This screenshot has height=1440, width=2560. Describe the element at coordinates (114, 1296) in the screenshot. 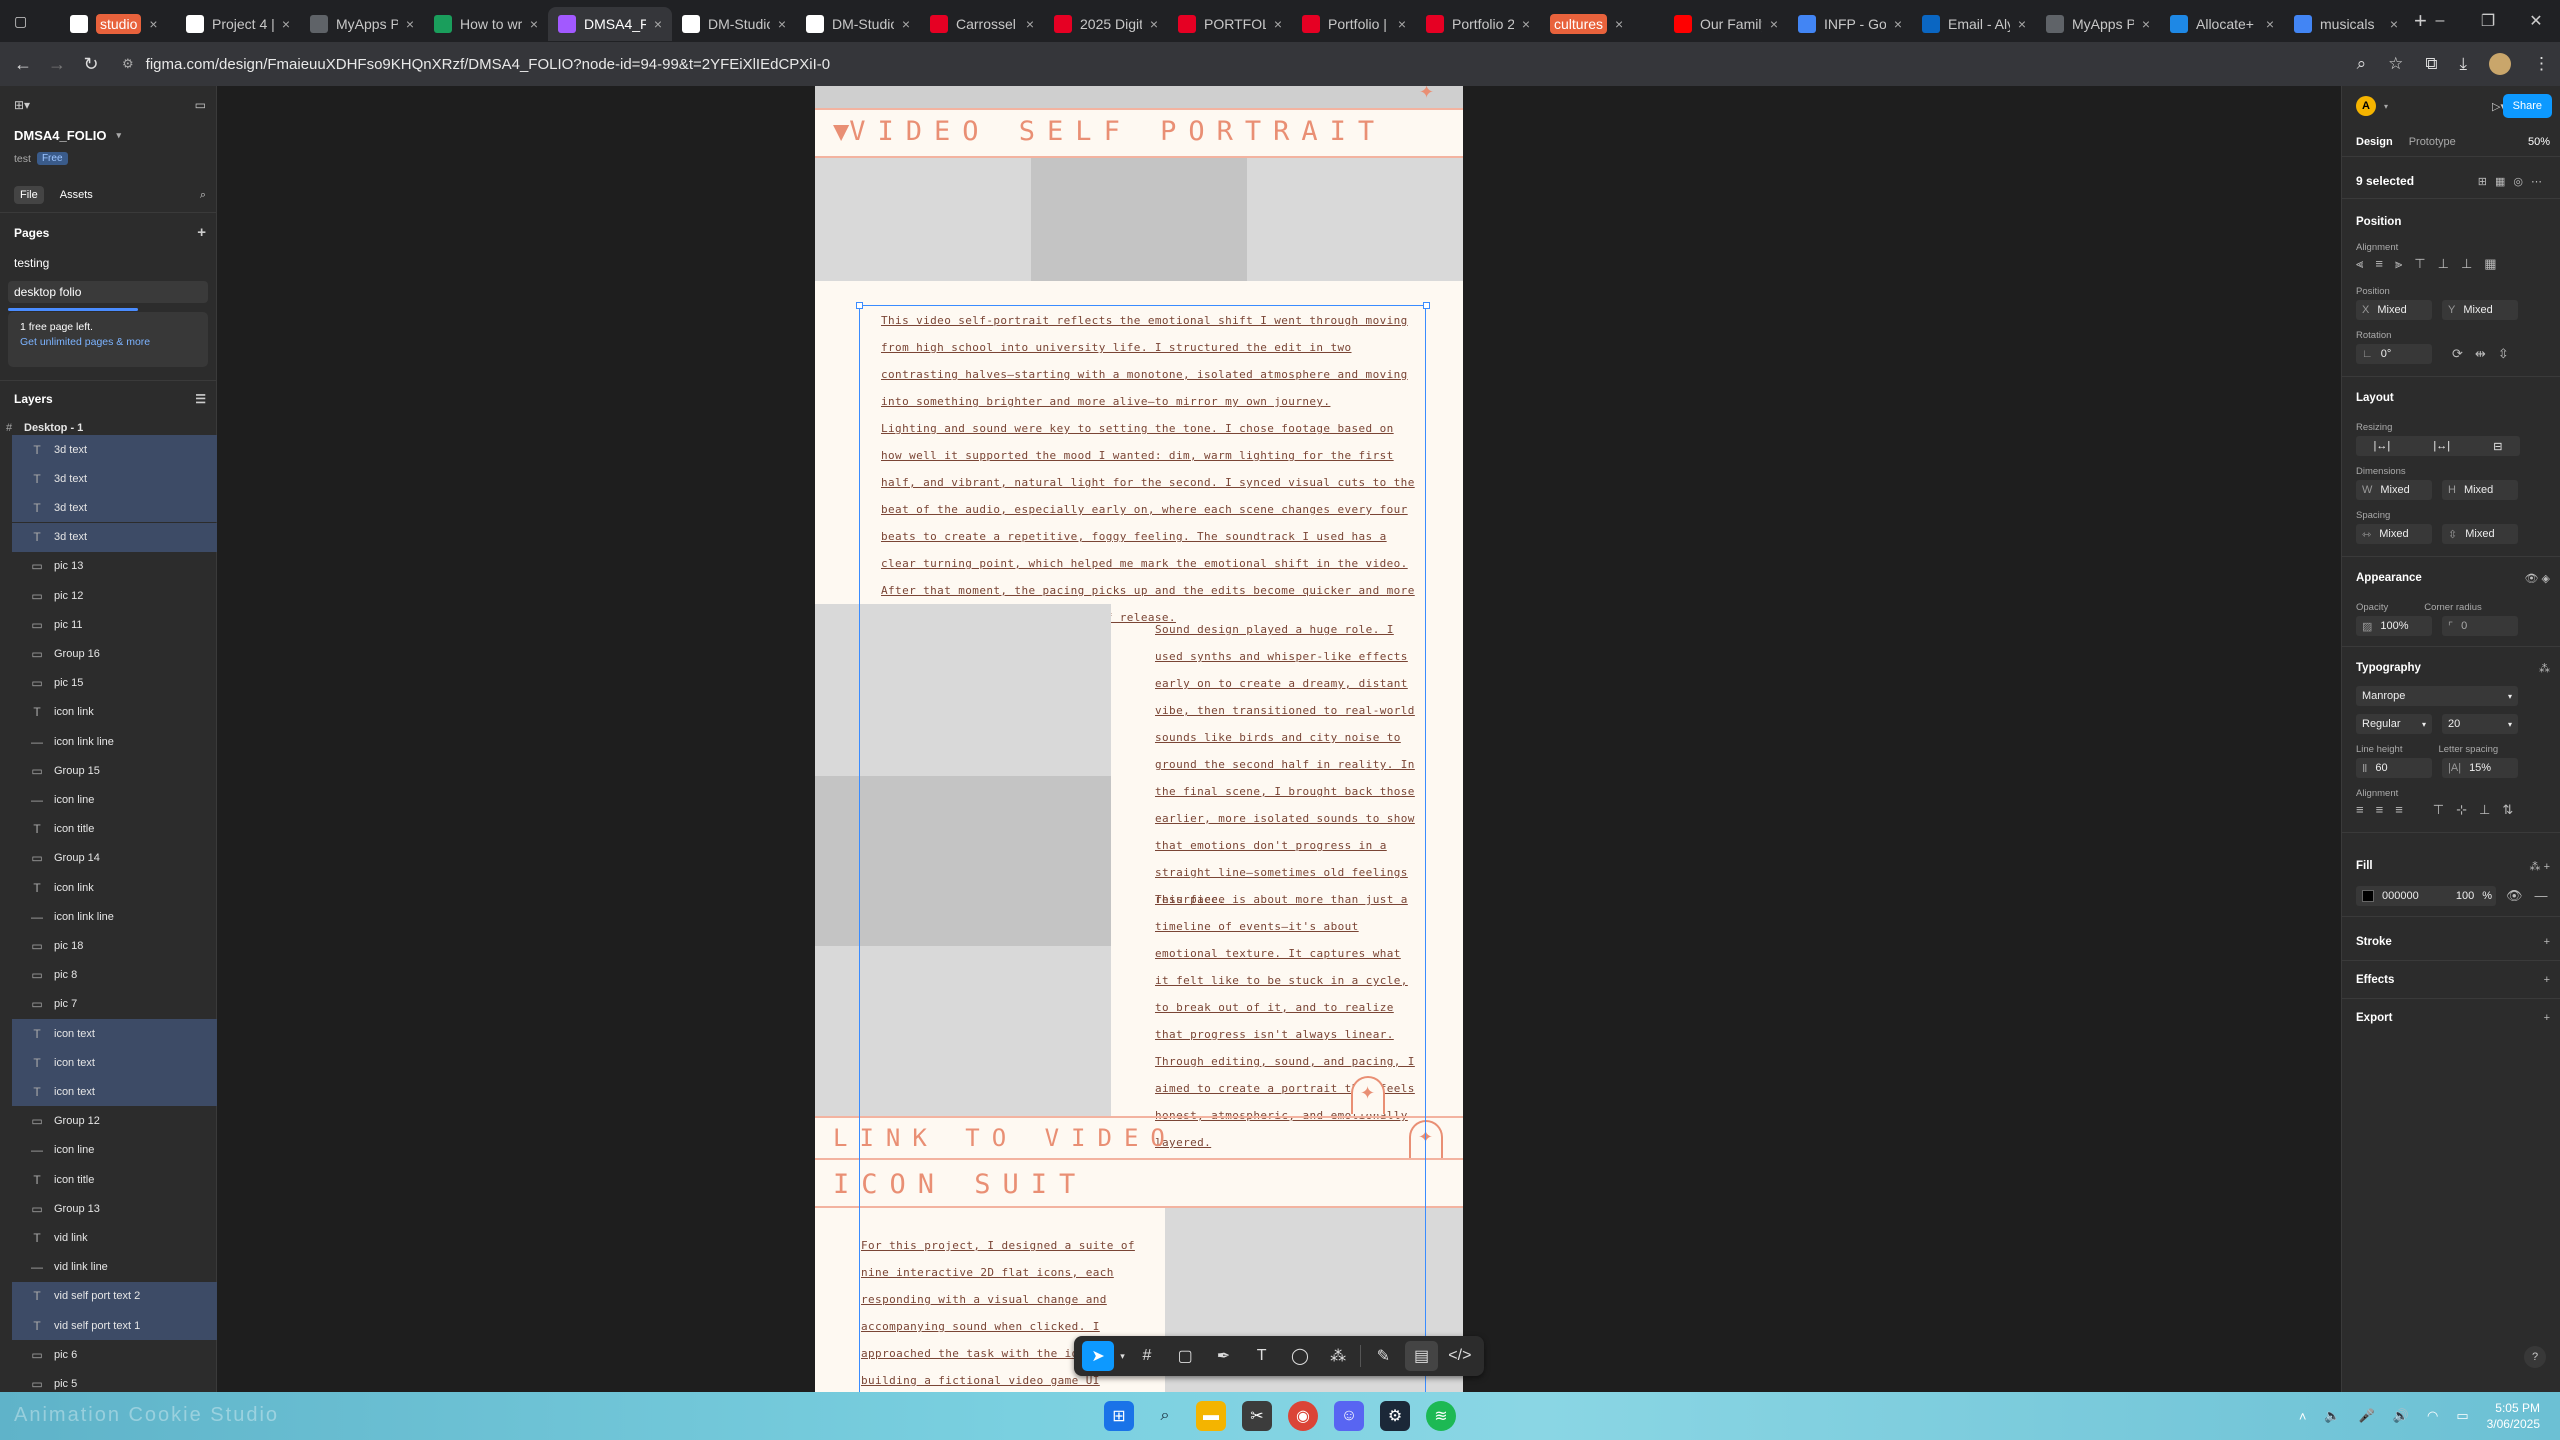

I see `layer-row: Tvid self port text 2` at that location.